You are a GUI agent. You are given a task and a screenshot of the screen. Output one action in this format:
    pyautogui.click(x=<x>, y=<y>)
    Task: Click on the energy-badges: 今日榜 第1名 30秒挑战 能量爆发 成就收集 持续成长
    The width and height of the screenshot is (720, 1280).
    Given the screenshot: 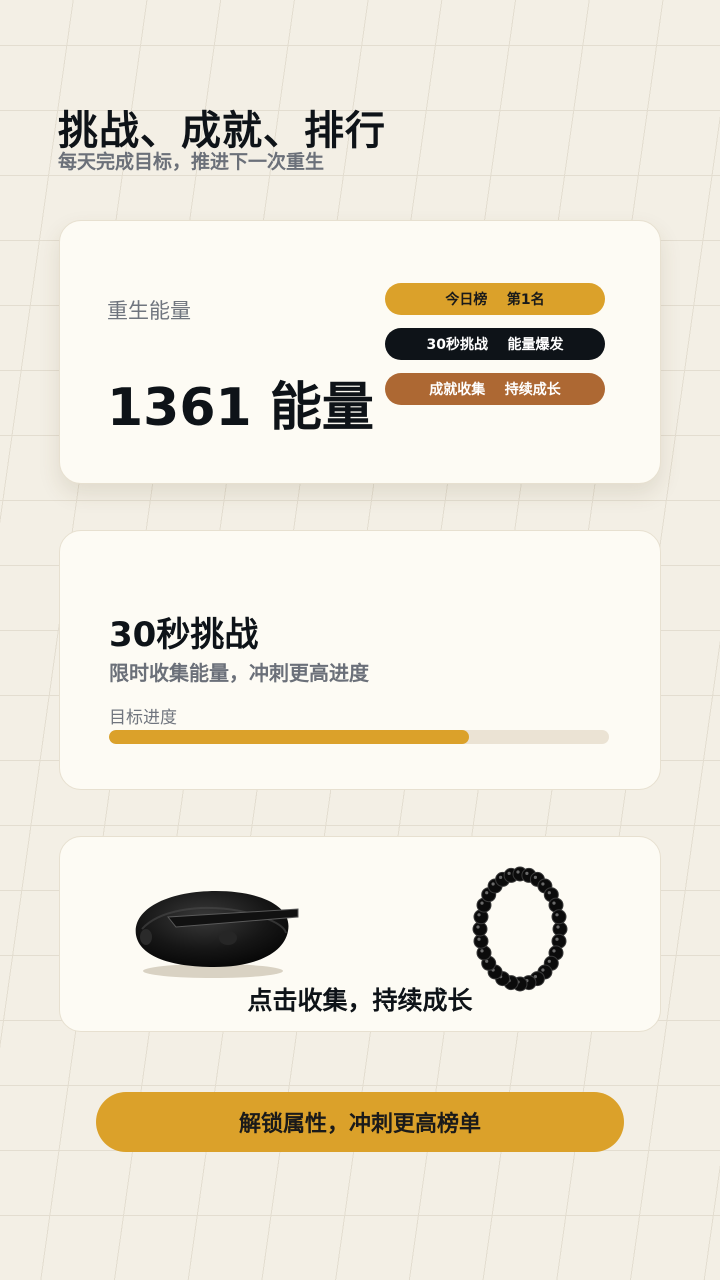 What is the action you would take?
    pyautogui.click(x=495, y=350)
    